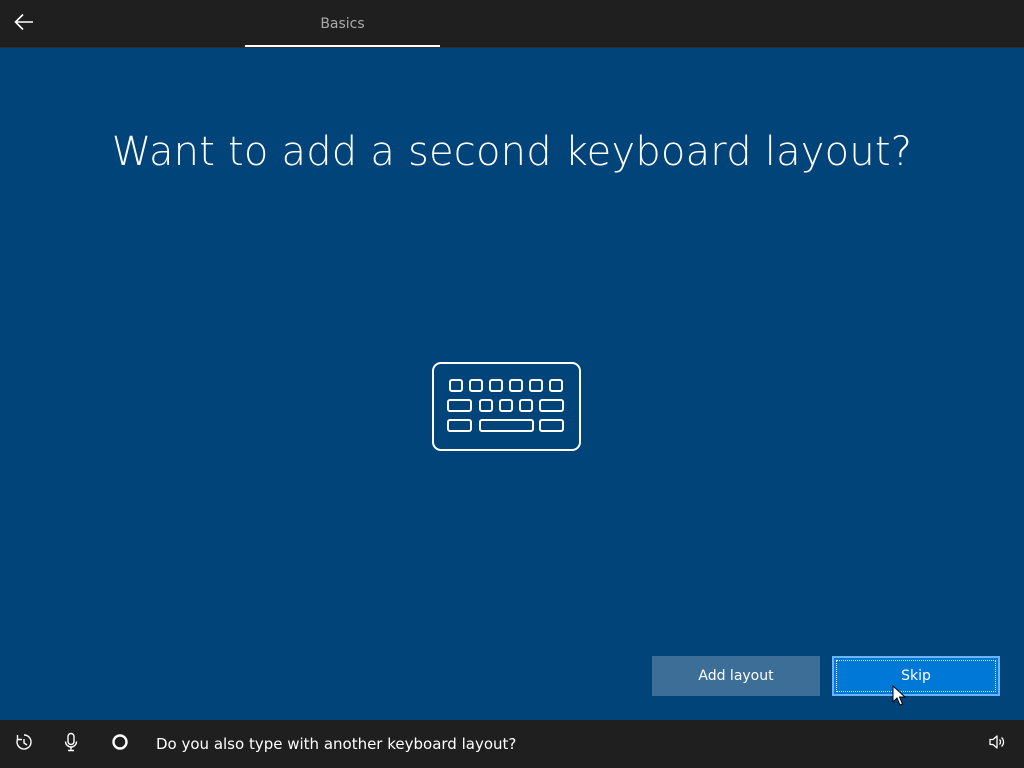  I want to click on back-button, so click(24, 24).